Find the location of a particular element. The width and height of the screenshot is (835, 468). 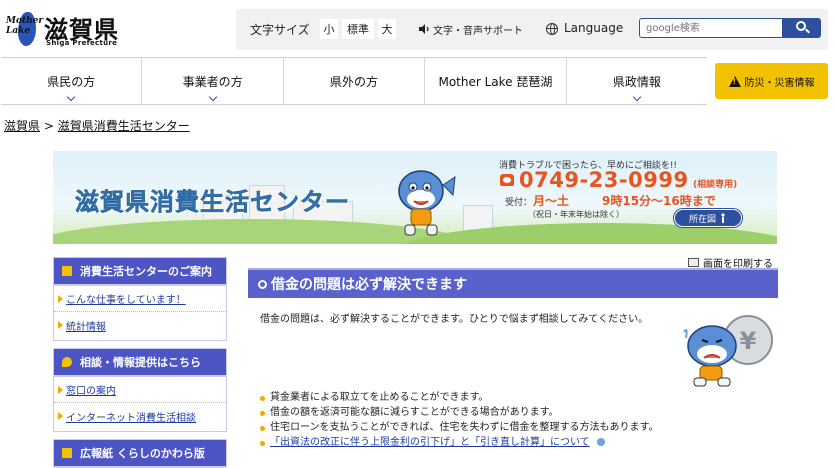

utility-bar: 文字サイズ 小 標準 大 文字・音声サポート Language is located at coordinates (532, 29).